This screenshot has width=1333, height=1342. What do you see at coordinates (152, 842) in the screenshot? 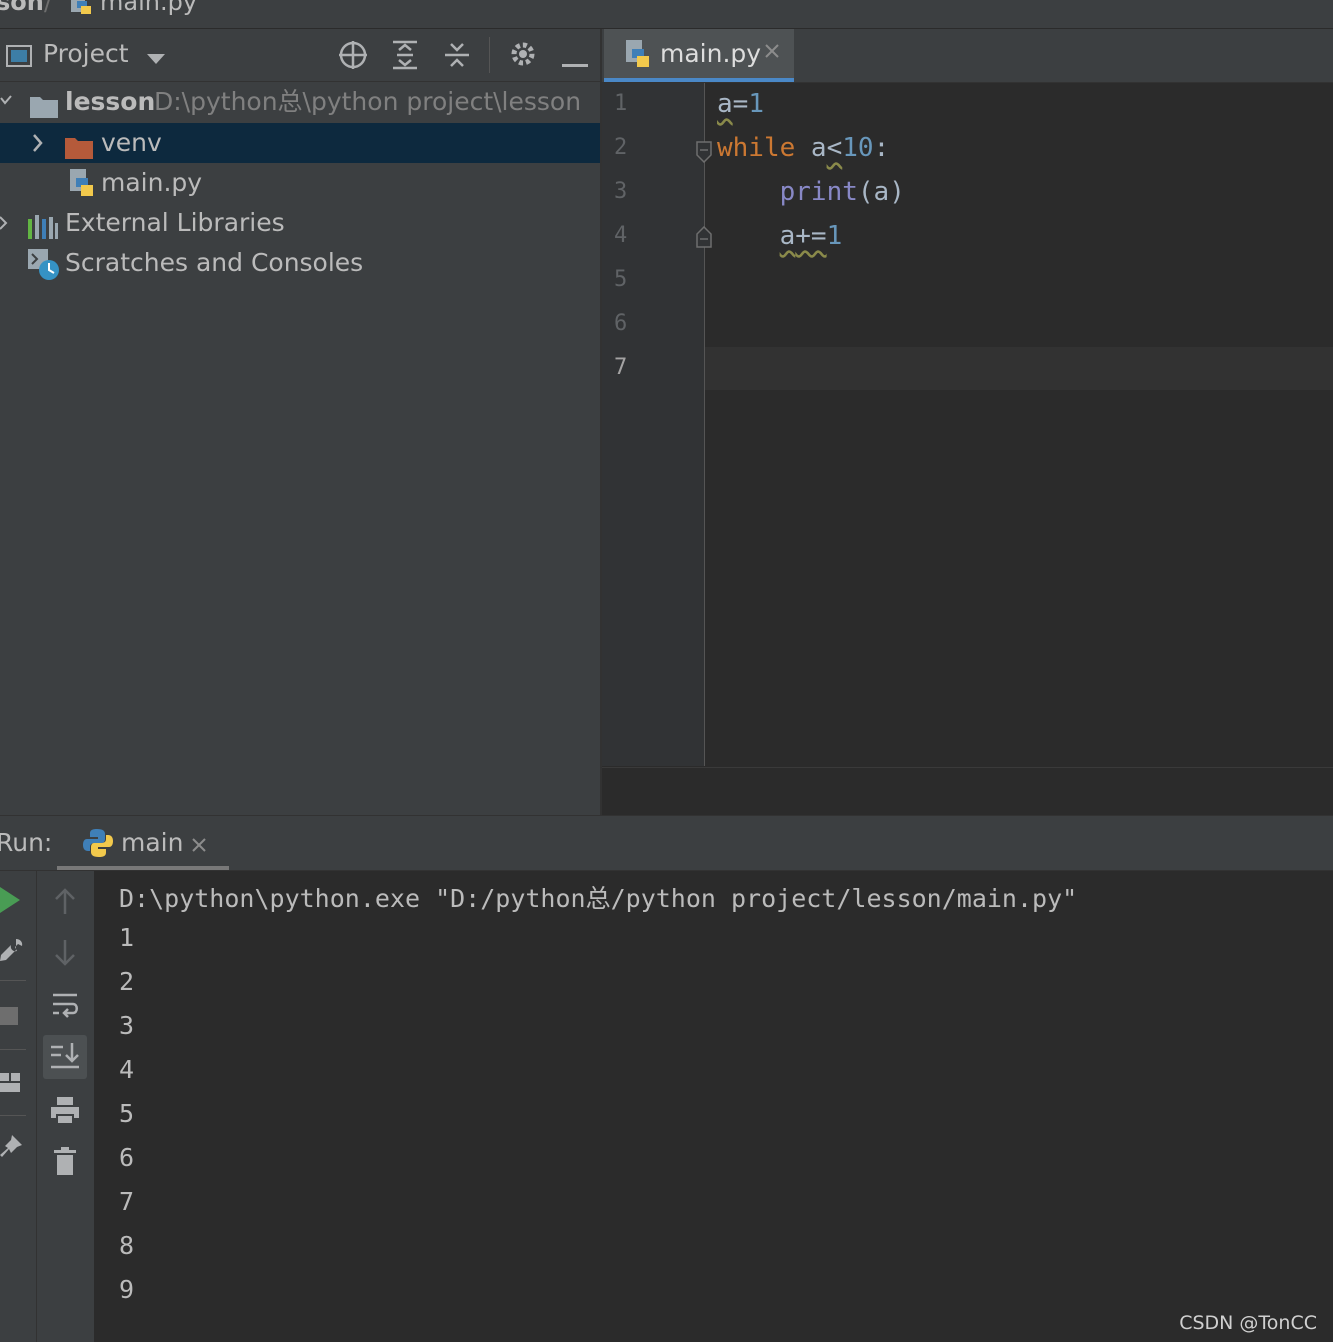
I see `run-tab-label: main` at bounding box center [152, 842].